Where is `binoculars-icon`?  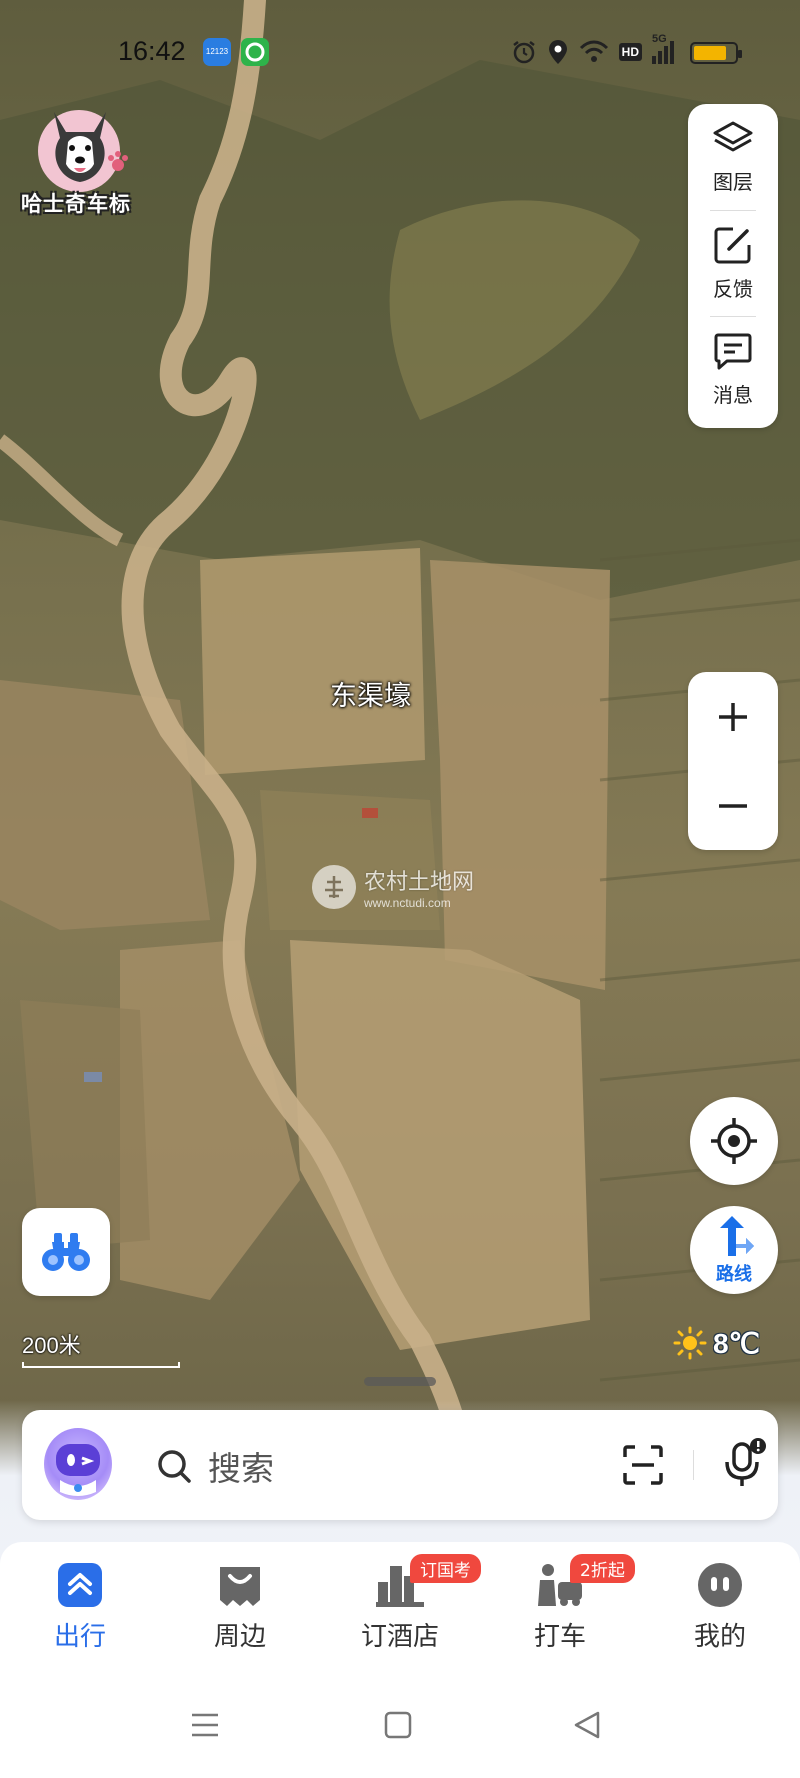 binoculars-icon is located at coordinates (66, 1252).